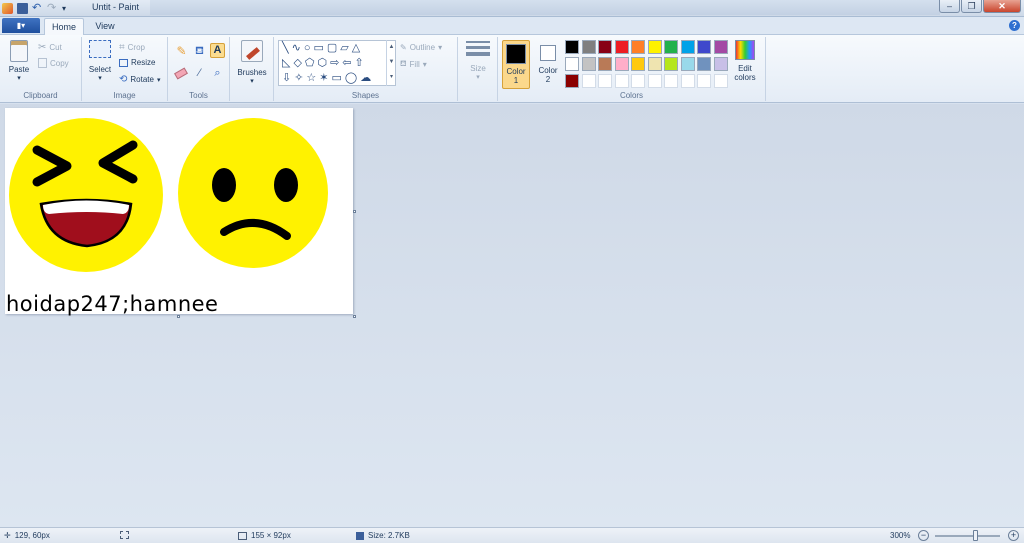  What do you see at coordinates (168, 195) in the screenshot?
I see `canvas-drawing` at bounding box center [168, 195].